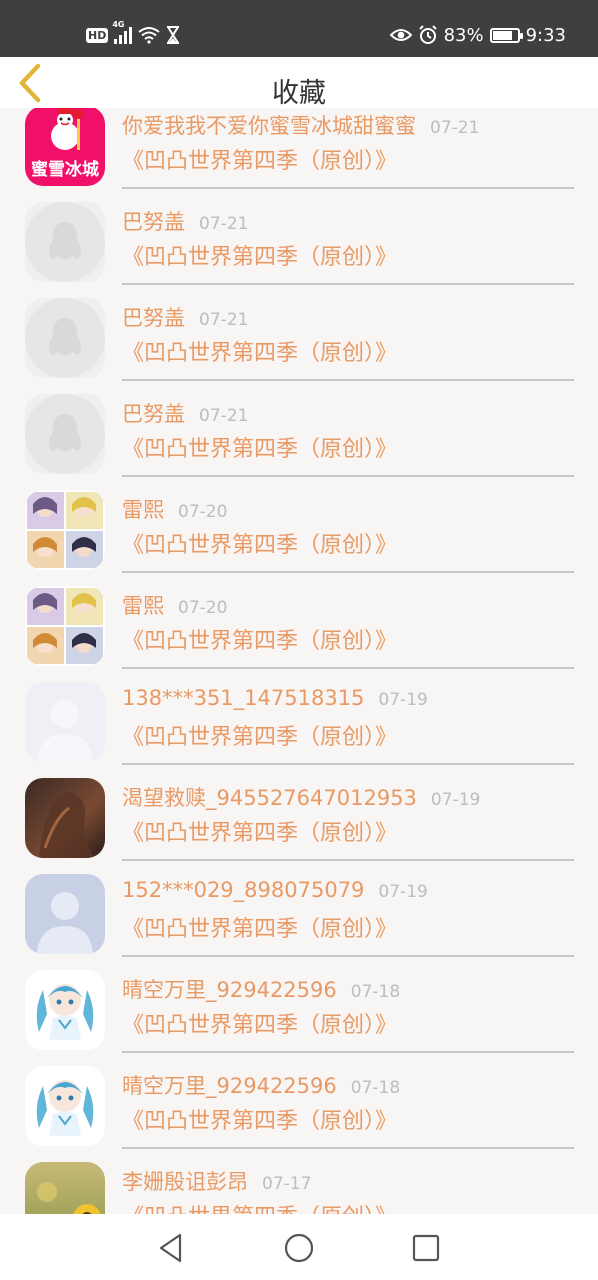 This screenshot has height=1280, width=598. I want to click on favorite-item: 李姗殷诅彭昂 07-17 《凹凸世界第四季（原创）》, so click(299, 1184).